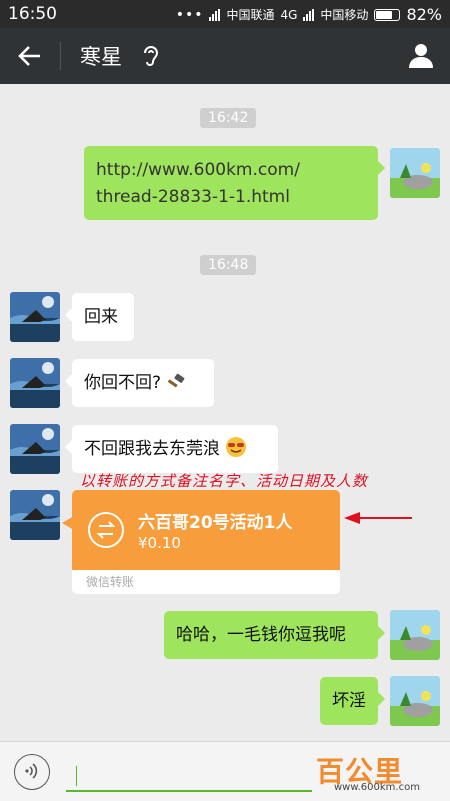 This screenshot has width=450, height=801. I want to click on network-type: 4G, so click(289, 14).